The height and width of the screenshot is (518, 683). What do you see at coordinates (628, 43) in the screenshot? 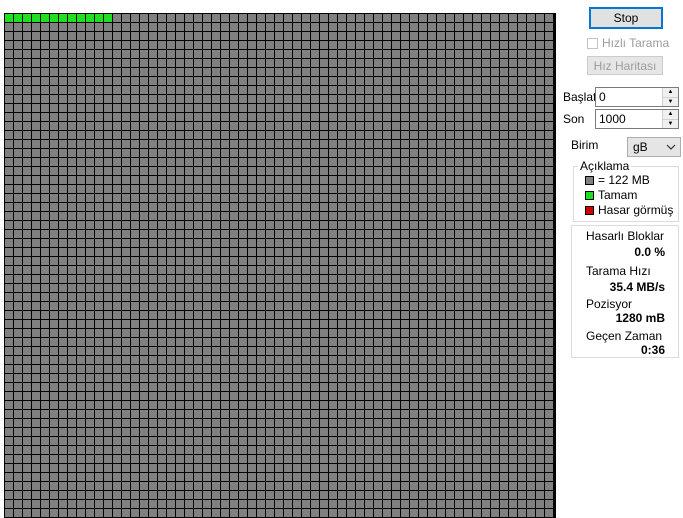
I see `quick-scan-option: Hızlı Tarama` at bounding box center [628, 43].